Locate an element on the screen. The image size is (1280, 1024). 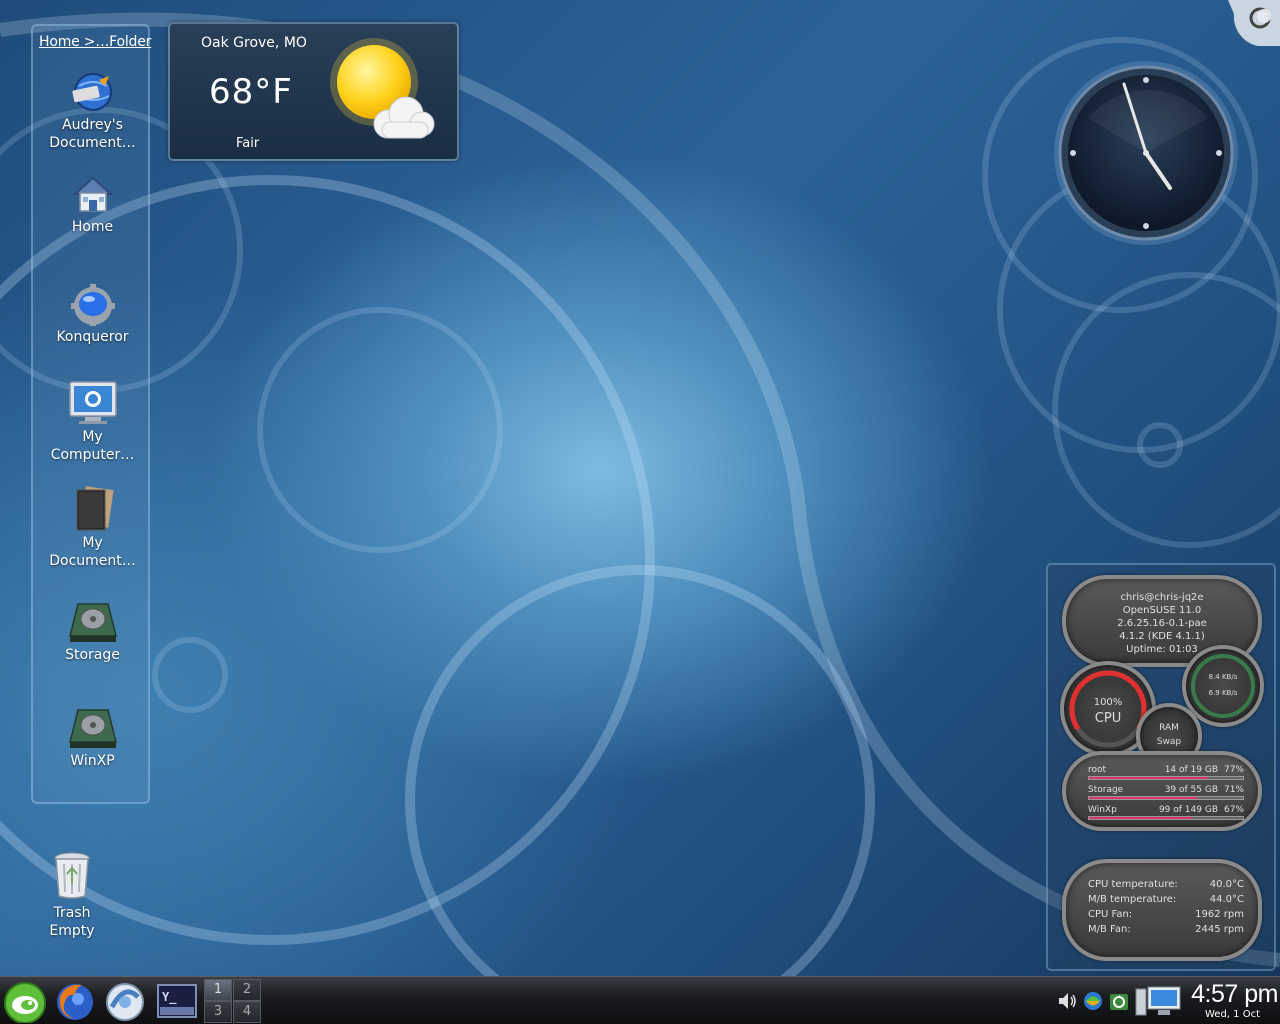
weather-condition: Fair is located at coordinates (248, 143).